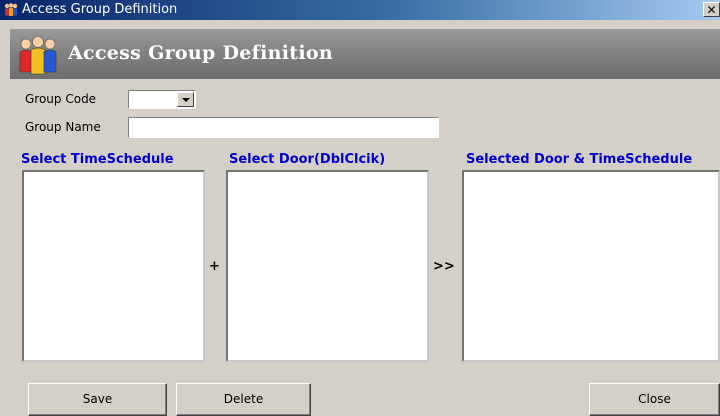 Image resolution: width=720 pixels, height=416 pixels. I want to click on people-group-icon, so click(38, 55).